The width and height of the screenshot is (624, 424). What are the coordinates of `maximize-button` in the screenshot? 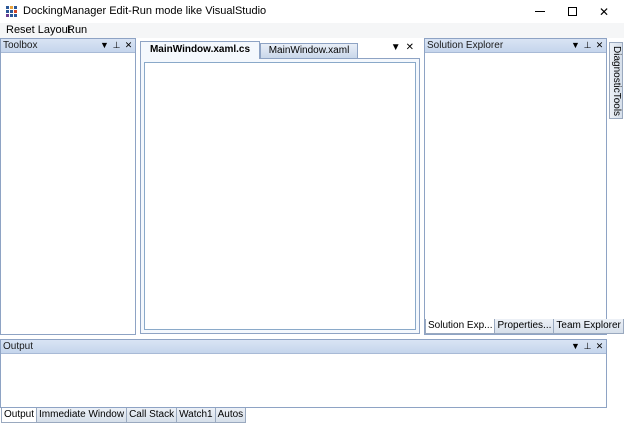 It's located at (572, 11).